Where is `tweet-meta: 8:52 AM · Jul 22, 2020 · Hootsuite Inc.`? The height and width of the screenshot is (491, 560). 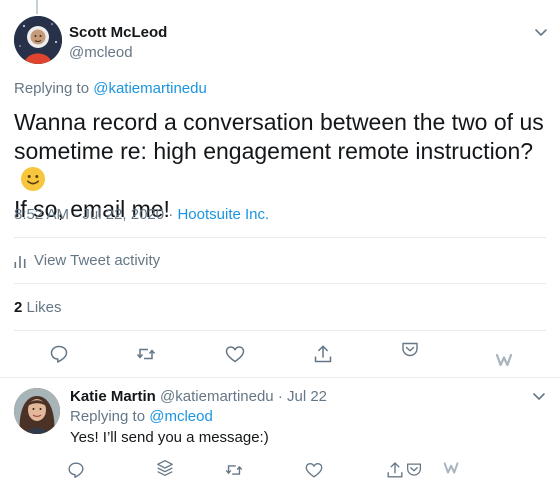 tweet-meta: 8:52 AM · Jul 22, 2020 · Hootsuite Inc. is located at coordinates (141, 214).